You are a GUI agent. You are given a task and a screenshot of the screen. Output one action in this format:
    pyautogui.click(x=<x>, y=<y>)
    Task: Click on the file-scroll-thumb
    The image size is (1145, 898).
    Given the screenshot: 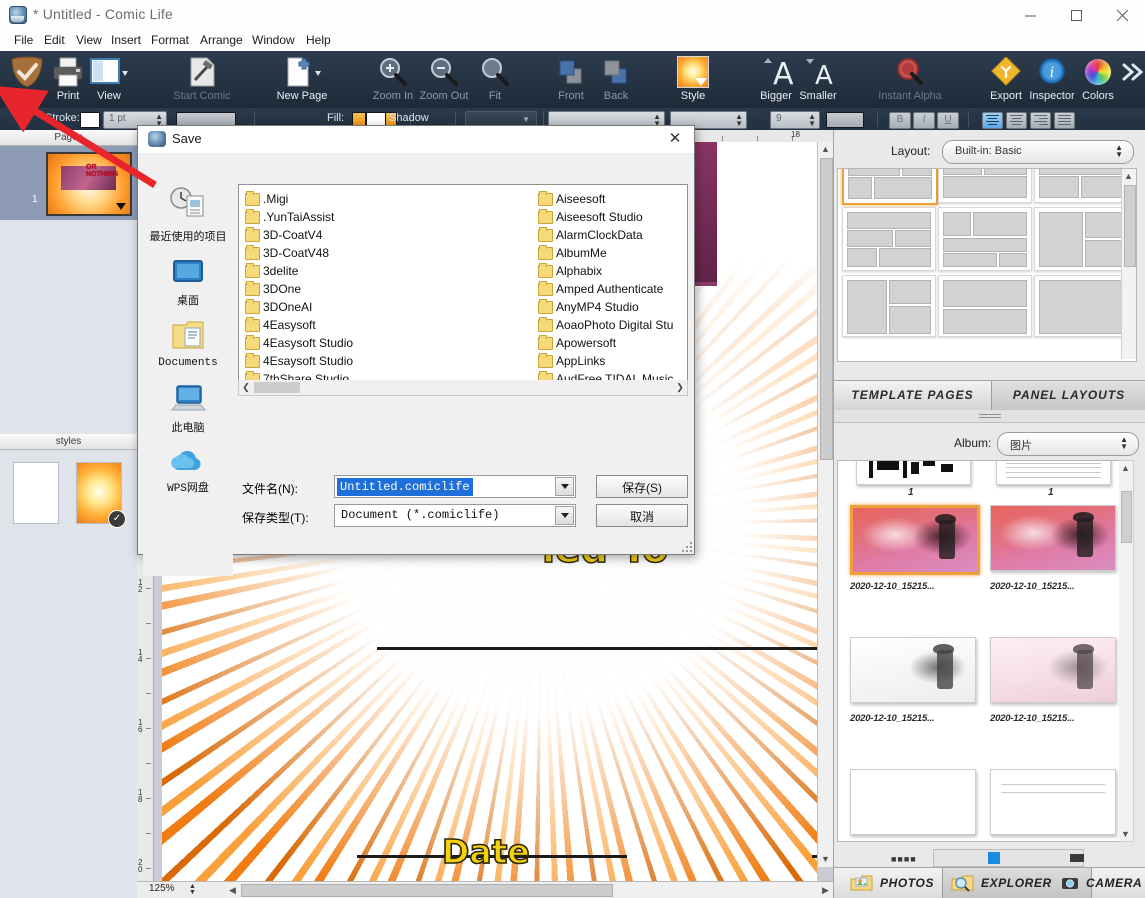 What is the action you would take?
    pyautogui.click(x=277, y=387)
    